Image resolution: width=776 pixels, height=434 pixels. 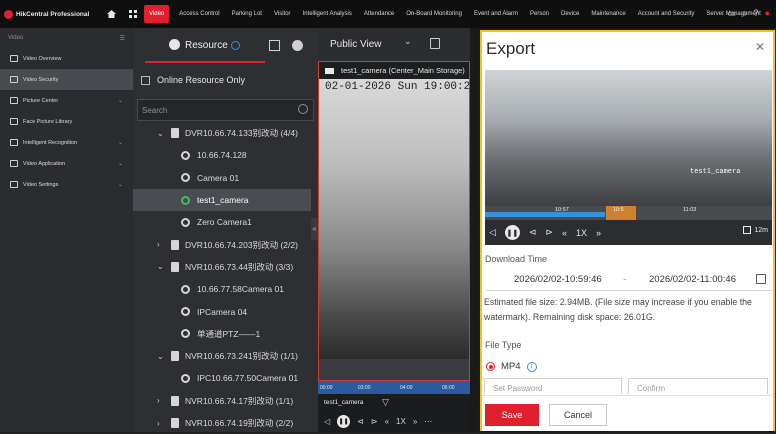 What do you see at coordinates (327, 14) in the screenshot?
I see `menu-intelligent-analysis: Intelligent Analysis` at bounding box center [327, 14].